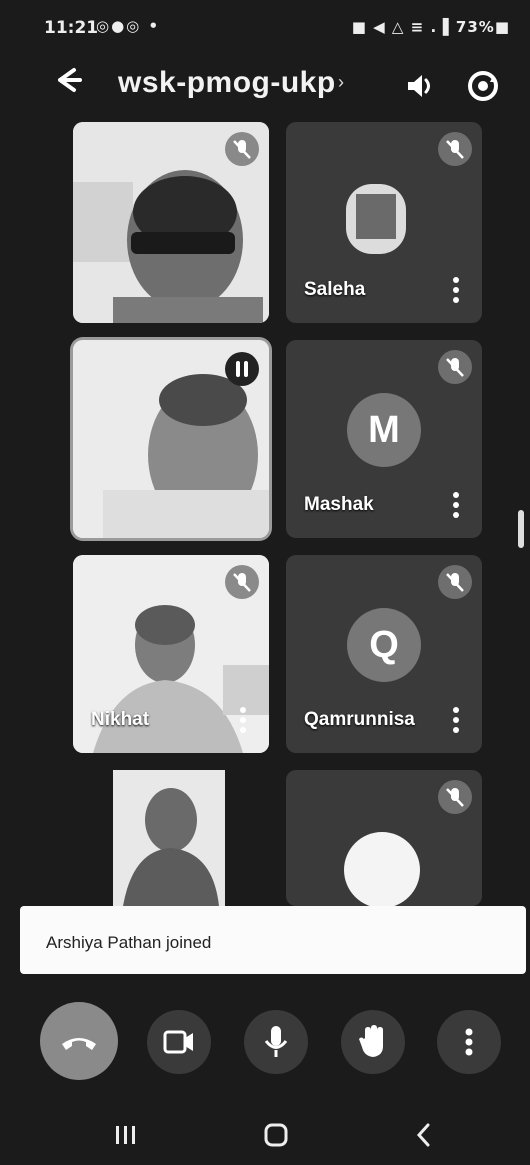 This screenshot has width=530, height=1165. I want to click on call-controls, so click(265, 1040).